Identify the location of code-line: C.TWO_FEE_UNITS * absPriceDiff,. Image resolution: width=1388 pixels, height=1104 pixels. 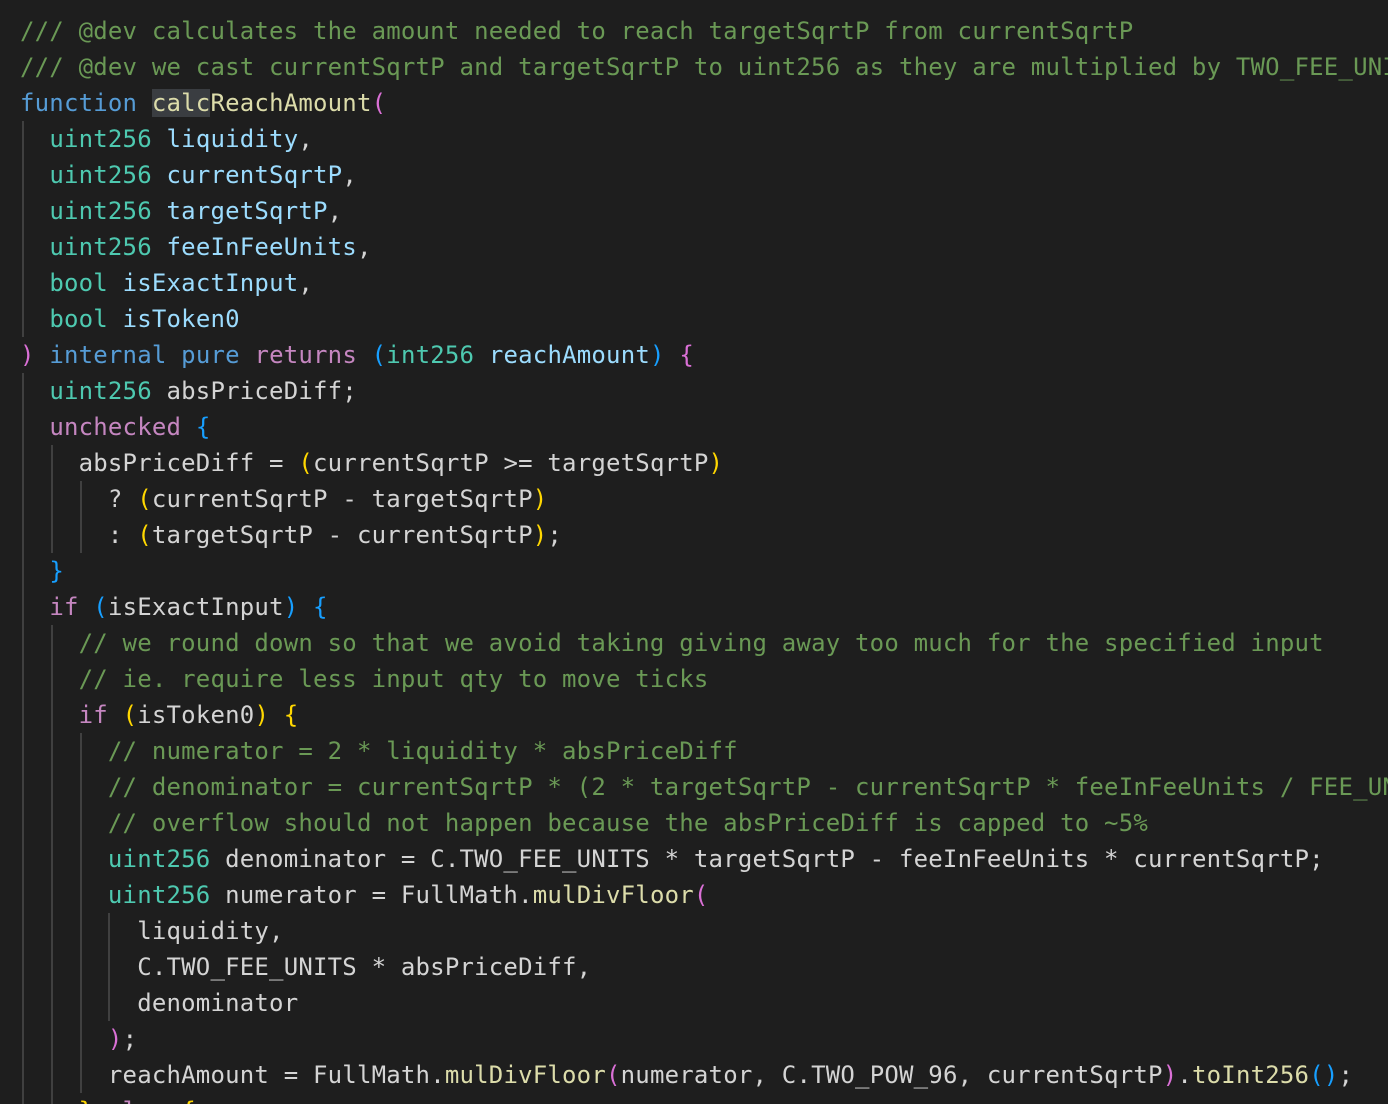
(704, 967).